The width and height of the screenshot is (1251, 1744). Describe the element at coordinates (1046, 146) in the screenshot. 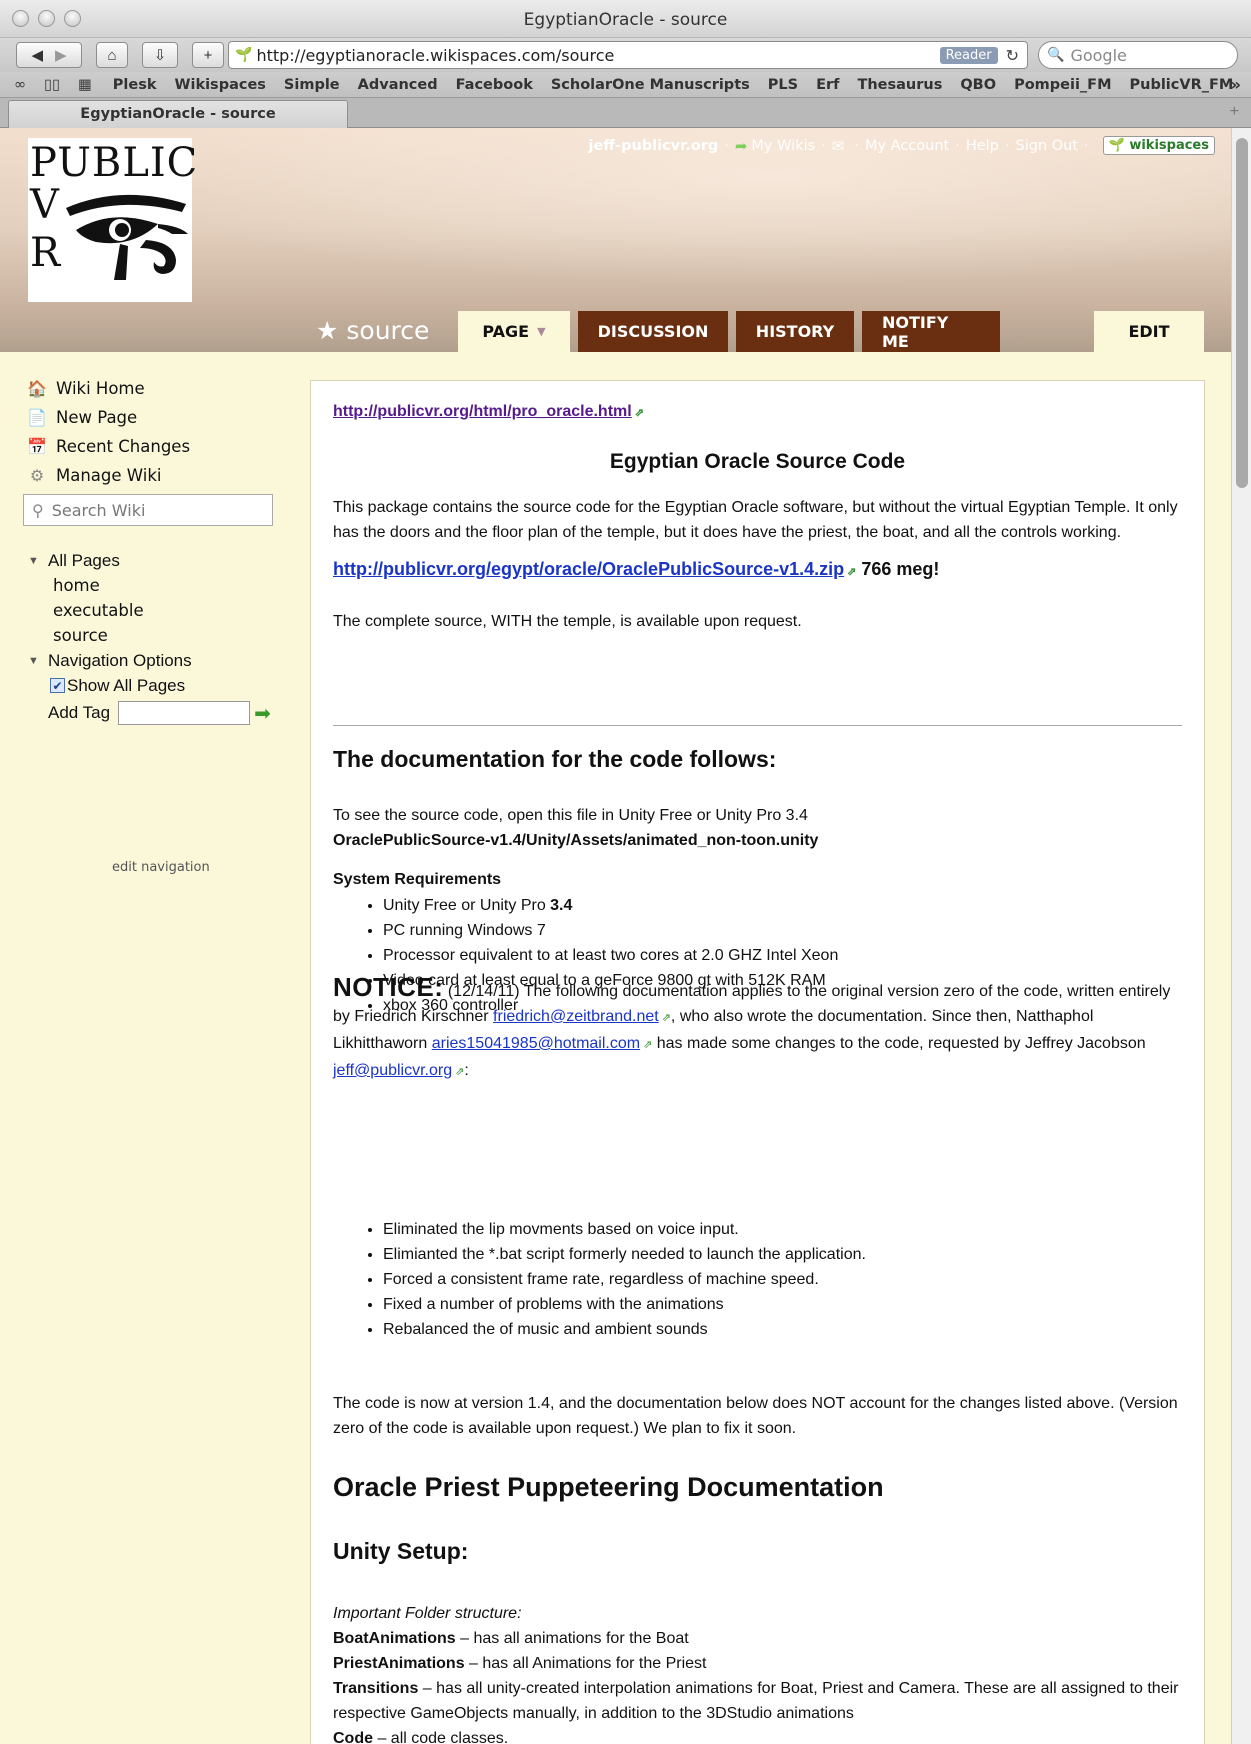

I see `sign-out-link: Sign Out` at that location.